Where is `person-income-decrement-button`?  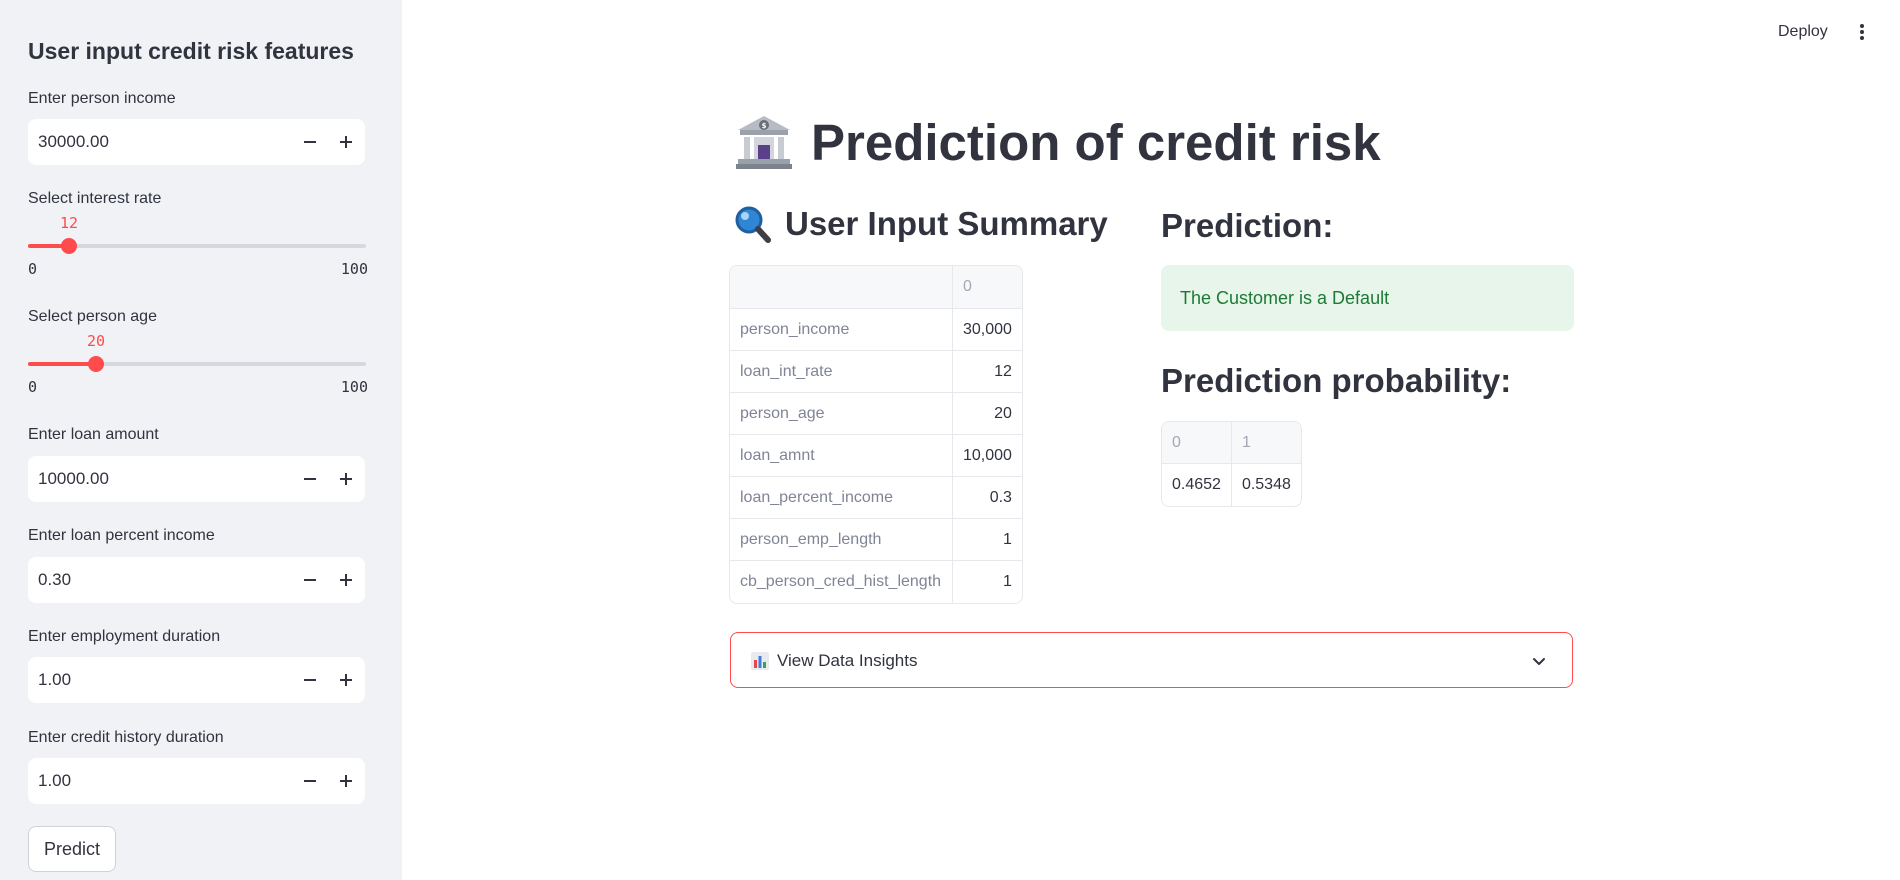 person-income-decrement-button is located at coordinates (310, 142).